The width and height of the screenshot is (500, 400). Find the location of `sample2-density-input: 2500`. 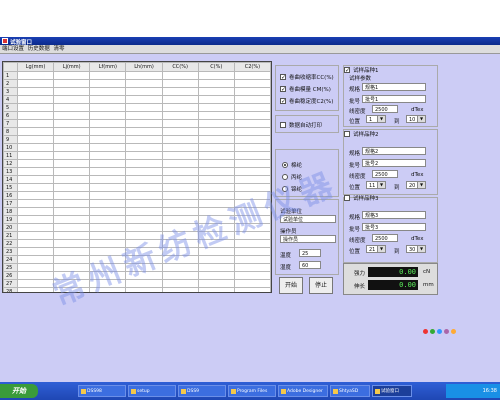

sample2-density-input: 2500 is located at coordinates (385, 174).